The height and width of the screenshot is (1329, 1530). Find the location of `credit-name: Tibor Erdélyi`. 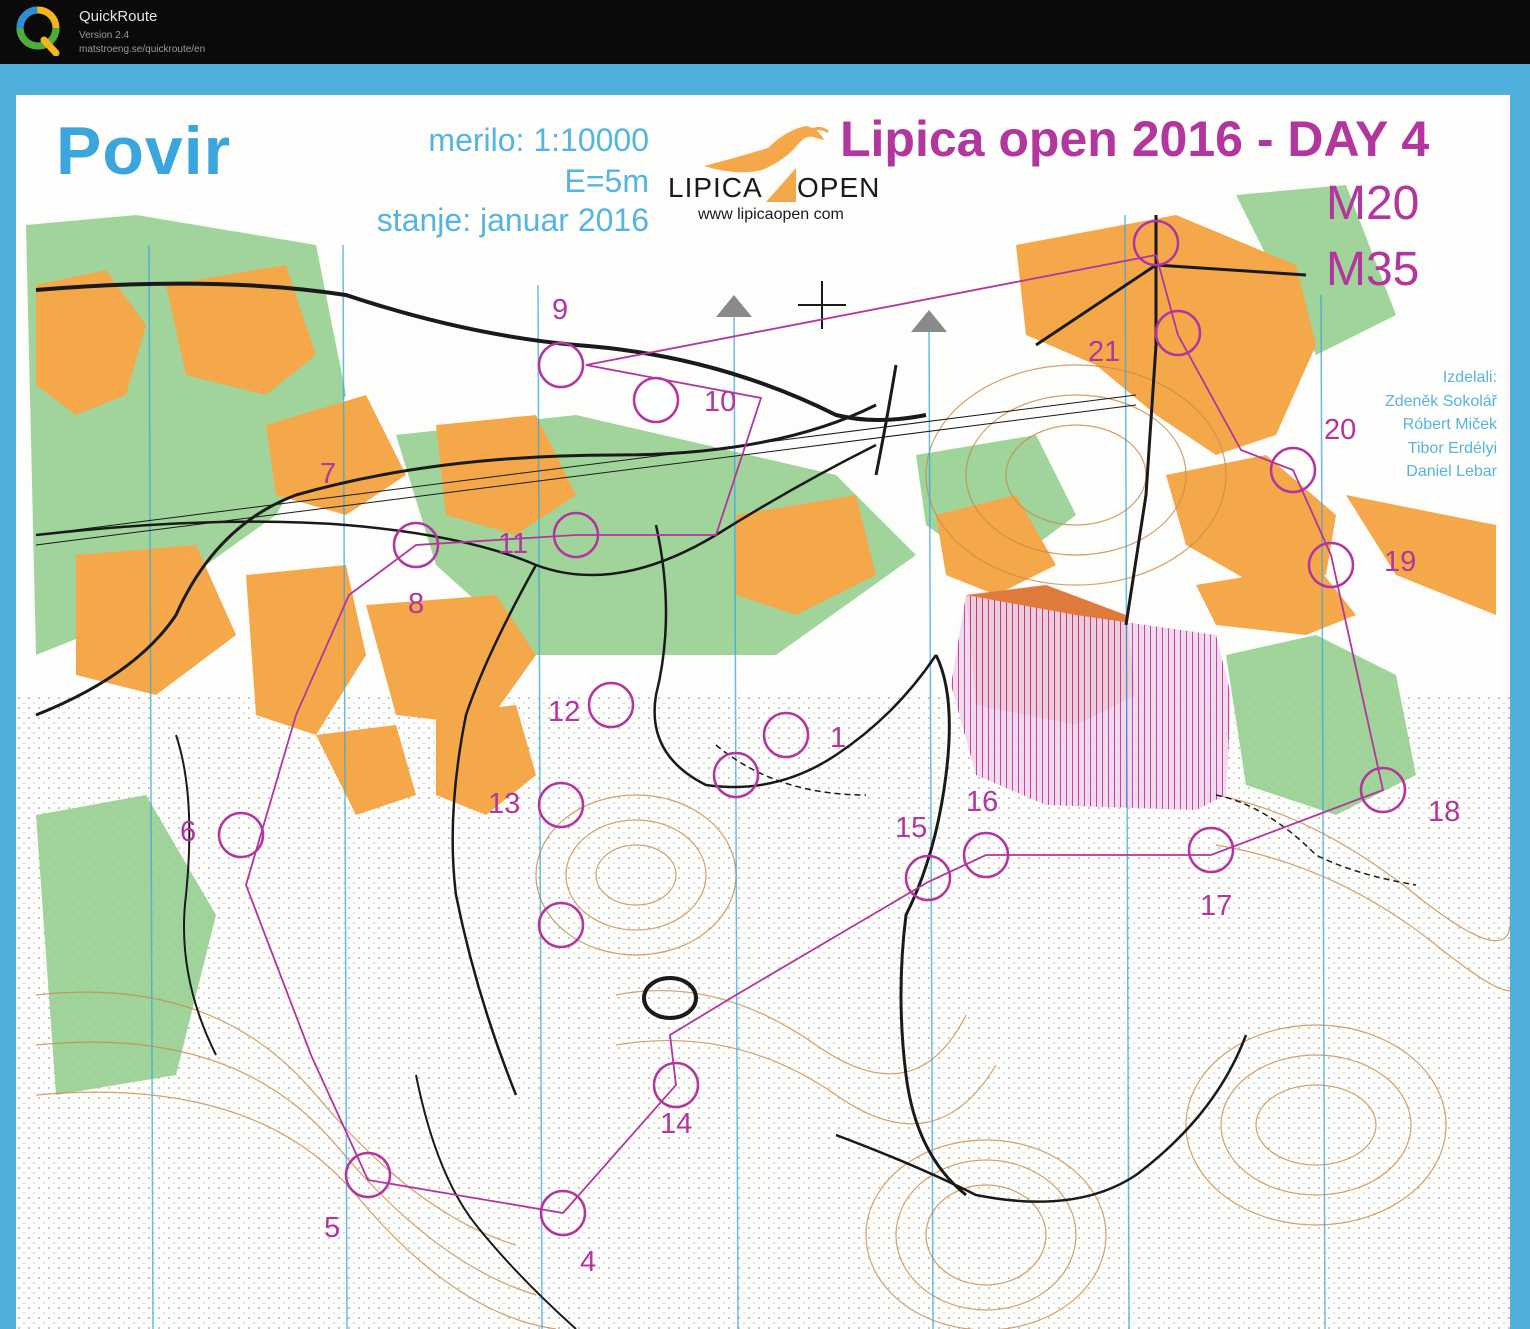

credit-name: Tibor Erdélyi is located at coordinates (1452, 448).